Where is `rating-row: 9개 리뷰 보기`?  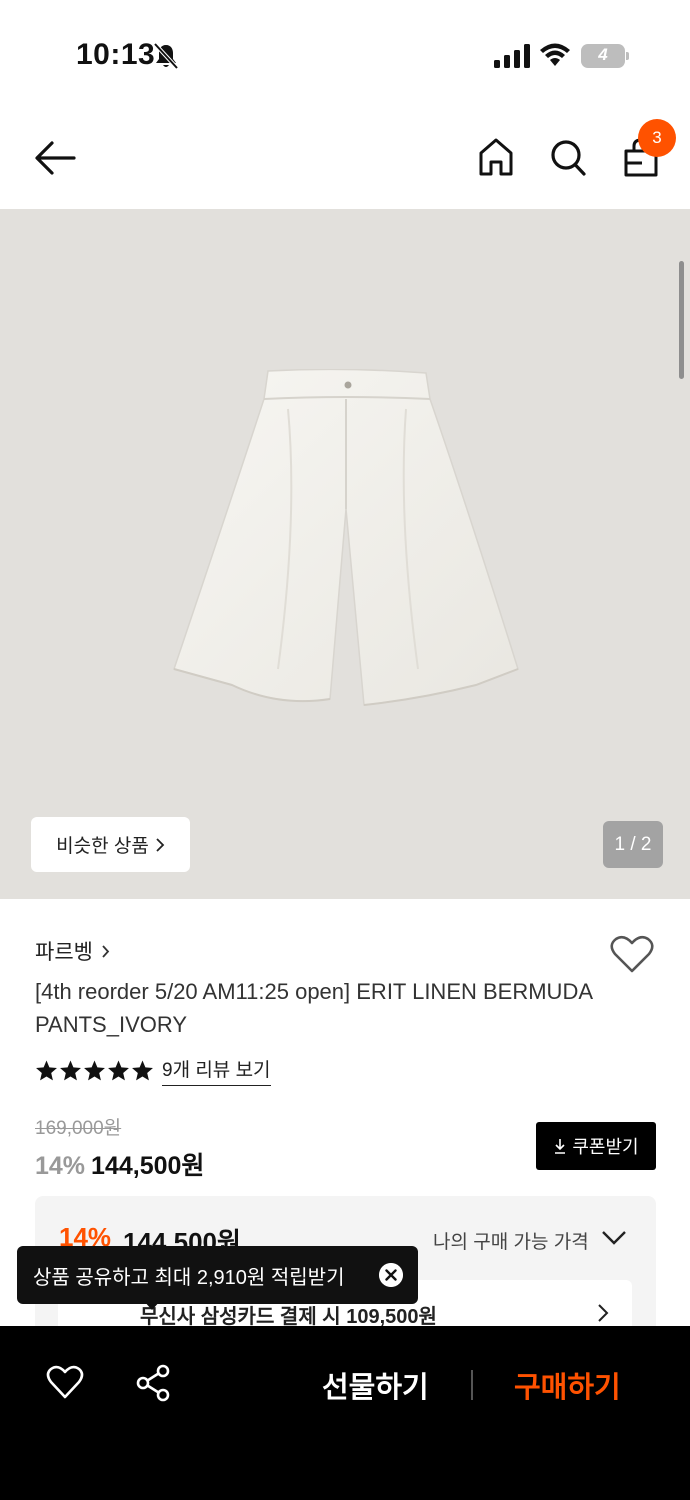
rating-row: 9개 리뷰 보기 is located at coordinates (153, 1070).